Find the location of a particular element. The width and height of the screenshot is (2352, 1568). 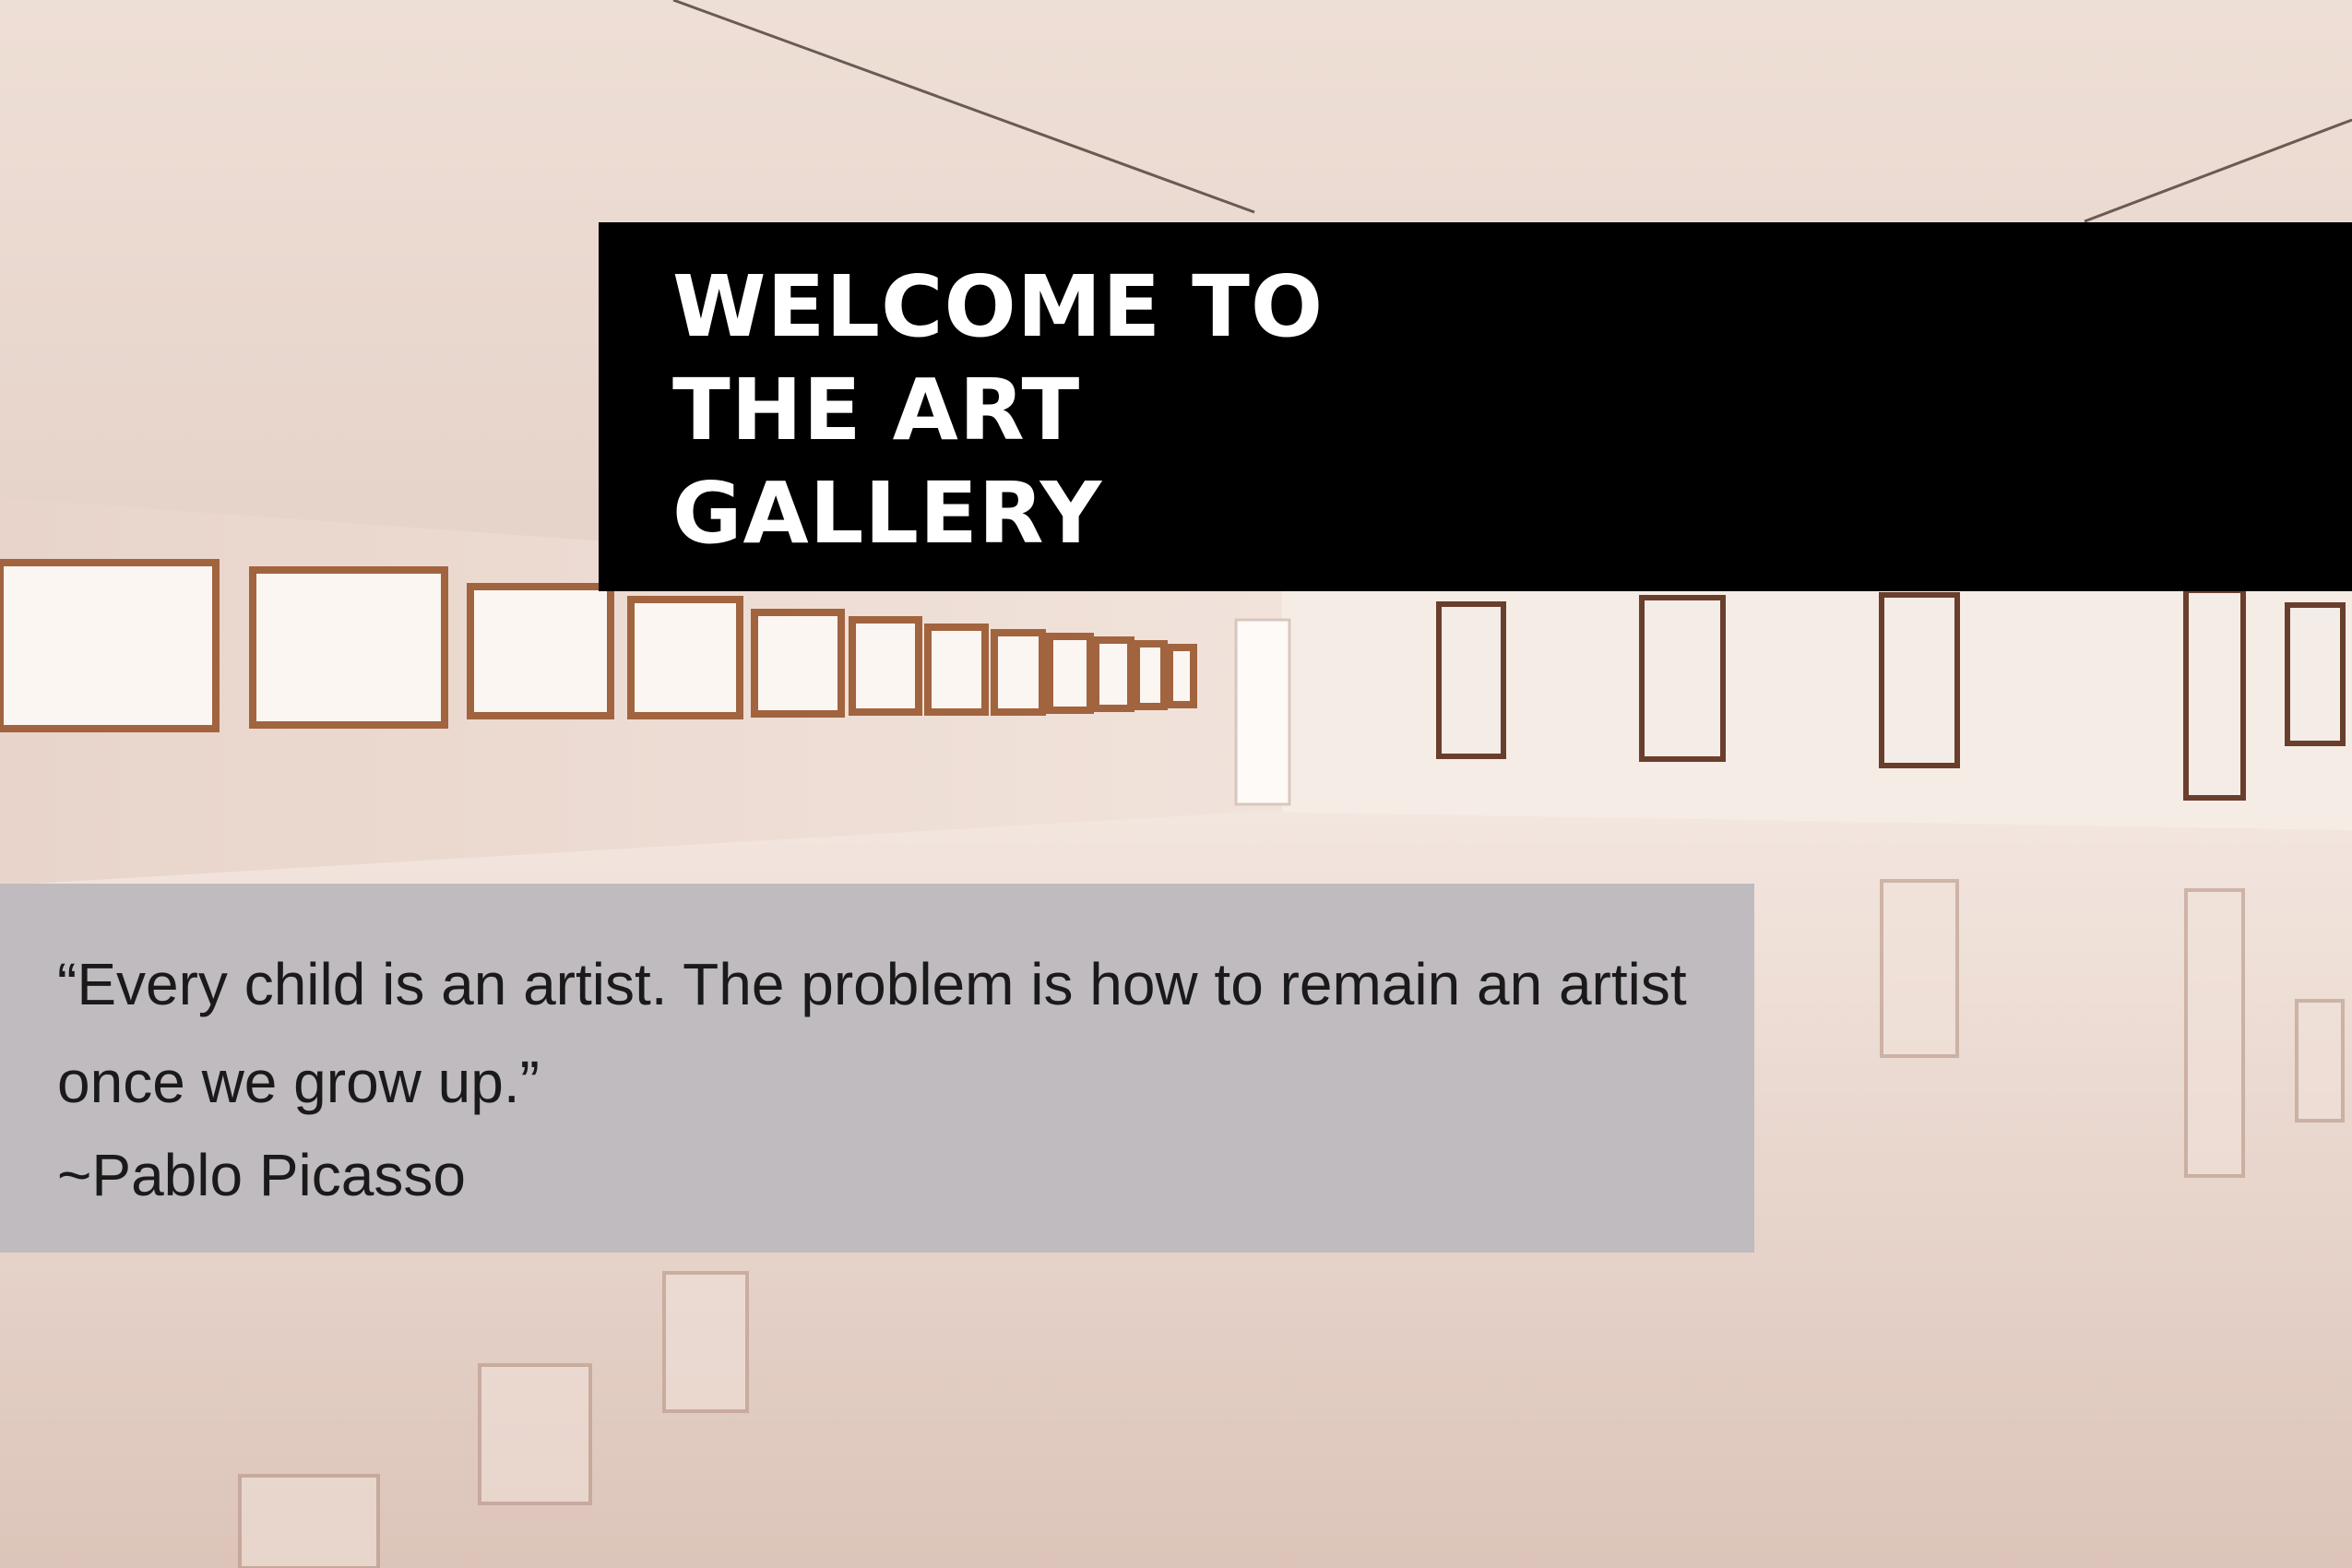

quote-author: ~Pablo Picasso is located at coordinates (261, 1175).